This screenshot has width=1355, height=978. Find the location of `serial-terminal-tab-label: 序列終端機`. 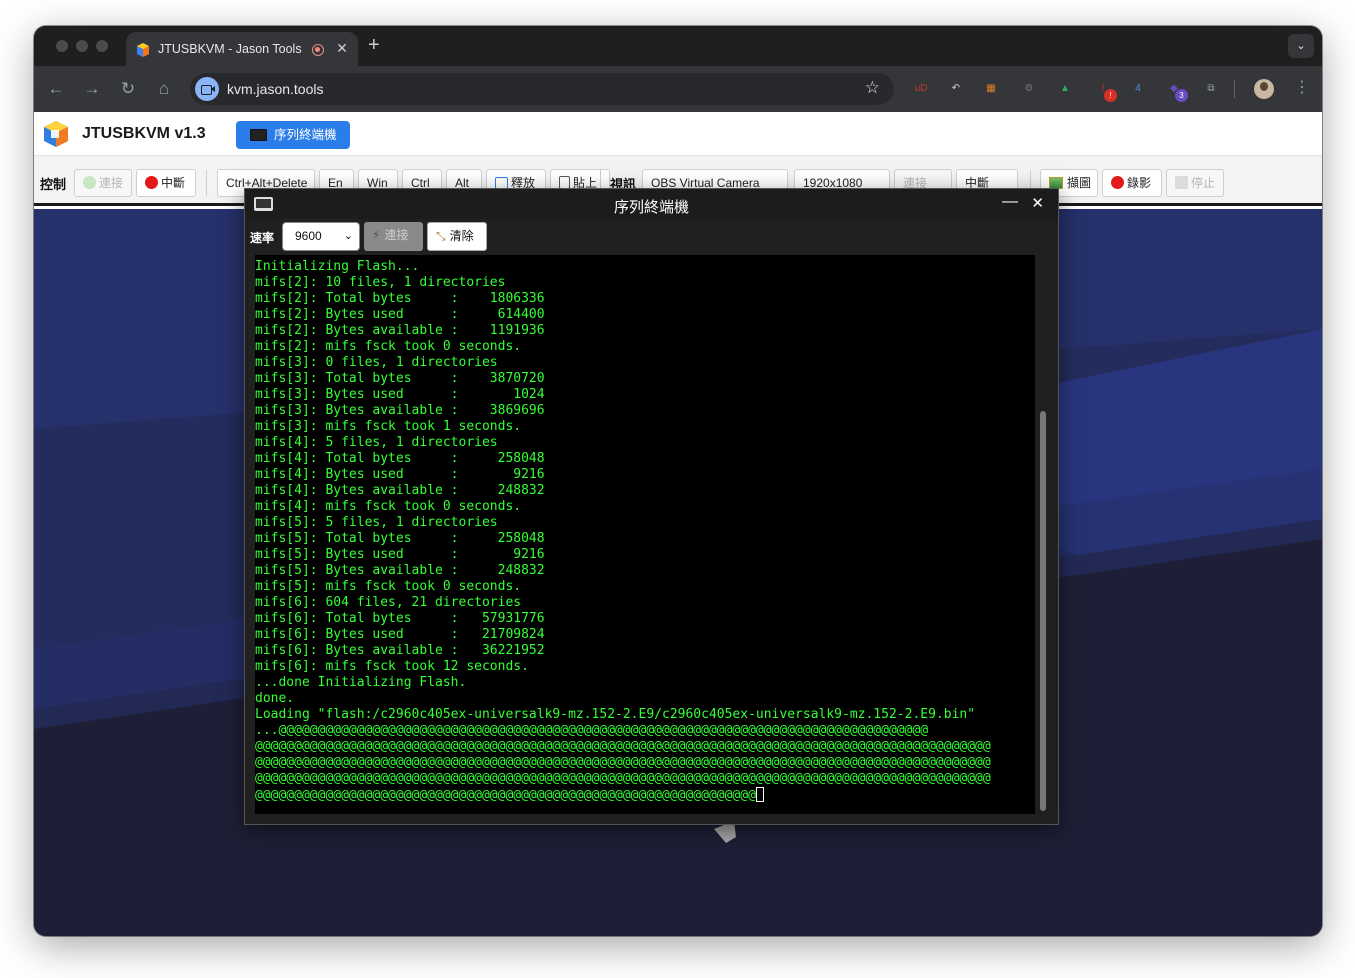

serial-terminal-tab-label: 序列終端機 is located at coordinates (305, 135).